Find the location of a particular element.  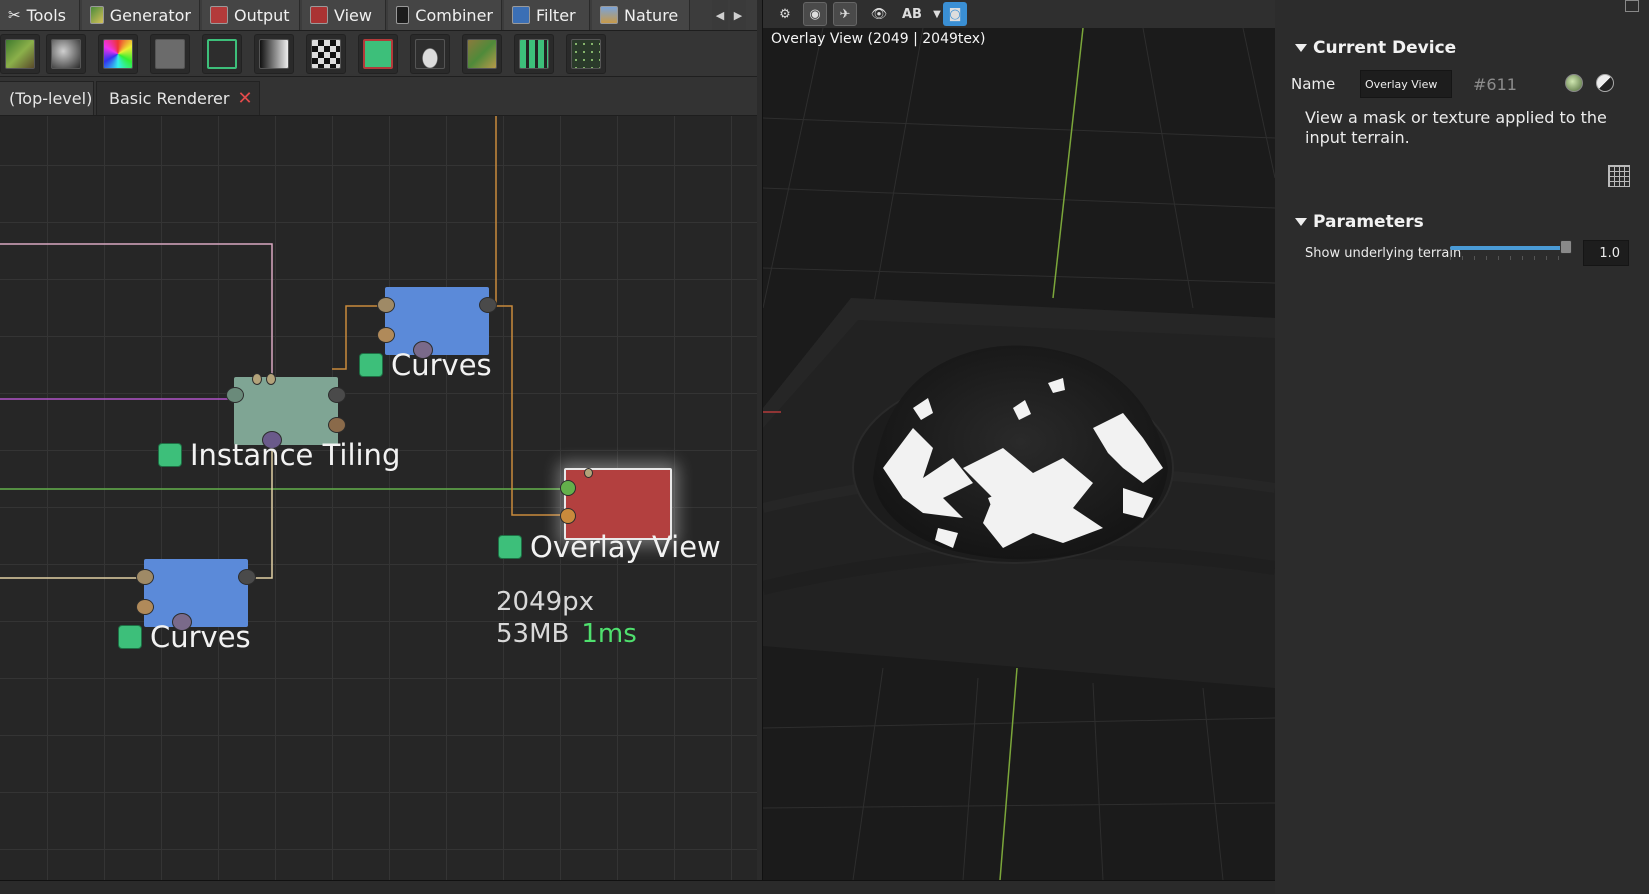

erosion-icon is located at coordinates (482, 54).